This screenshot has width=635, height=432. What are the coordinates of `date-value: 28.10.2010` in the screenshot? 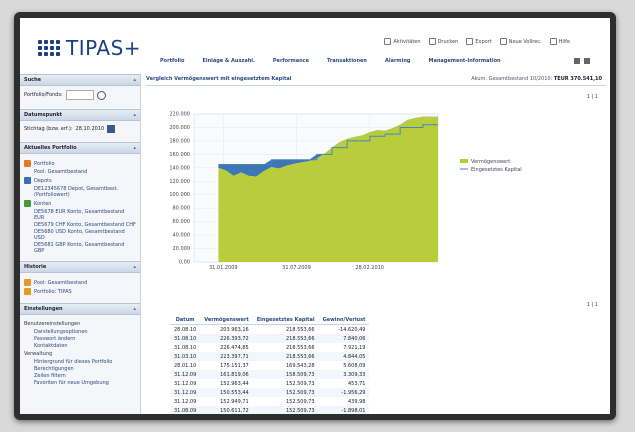 It's located at (90, 129).